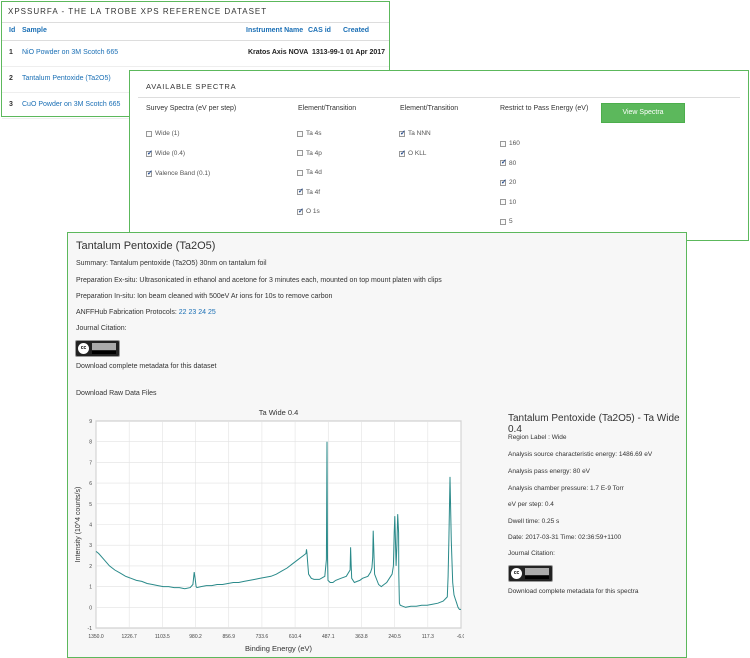 The image size is (750, 658). Describe the element at coordinates (195, 32) in the screenshot. I see `table-header: Id Sample Instrument Name CAS id Created` at that location.